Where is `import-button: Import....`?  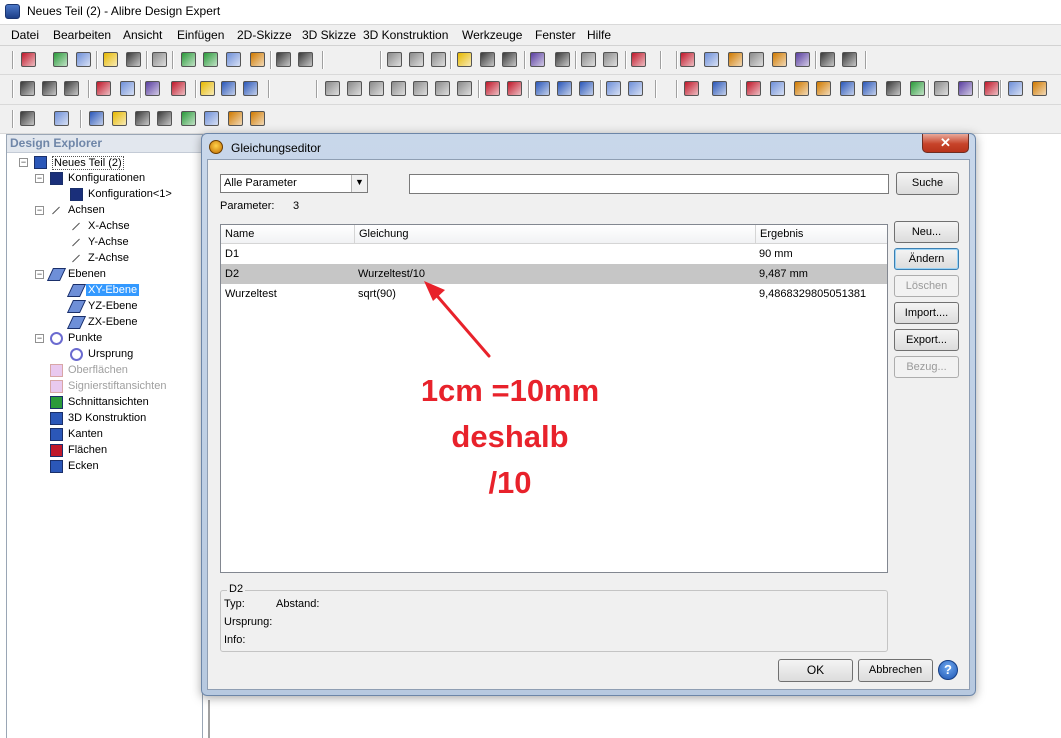
import-button: Import.... is located at coordinates (926, 313).